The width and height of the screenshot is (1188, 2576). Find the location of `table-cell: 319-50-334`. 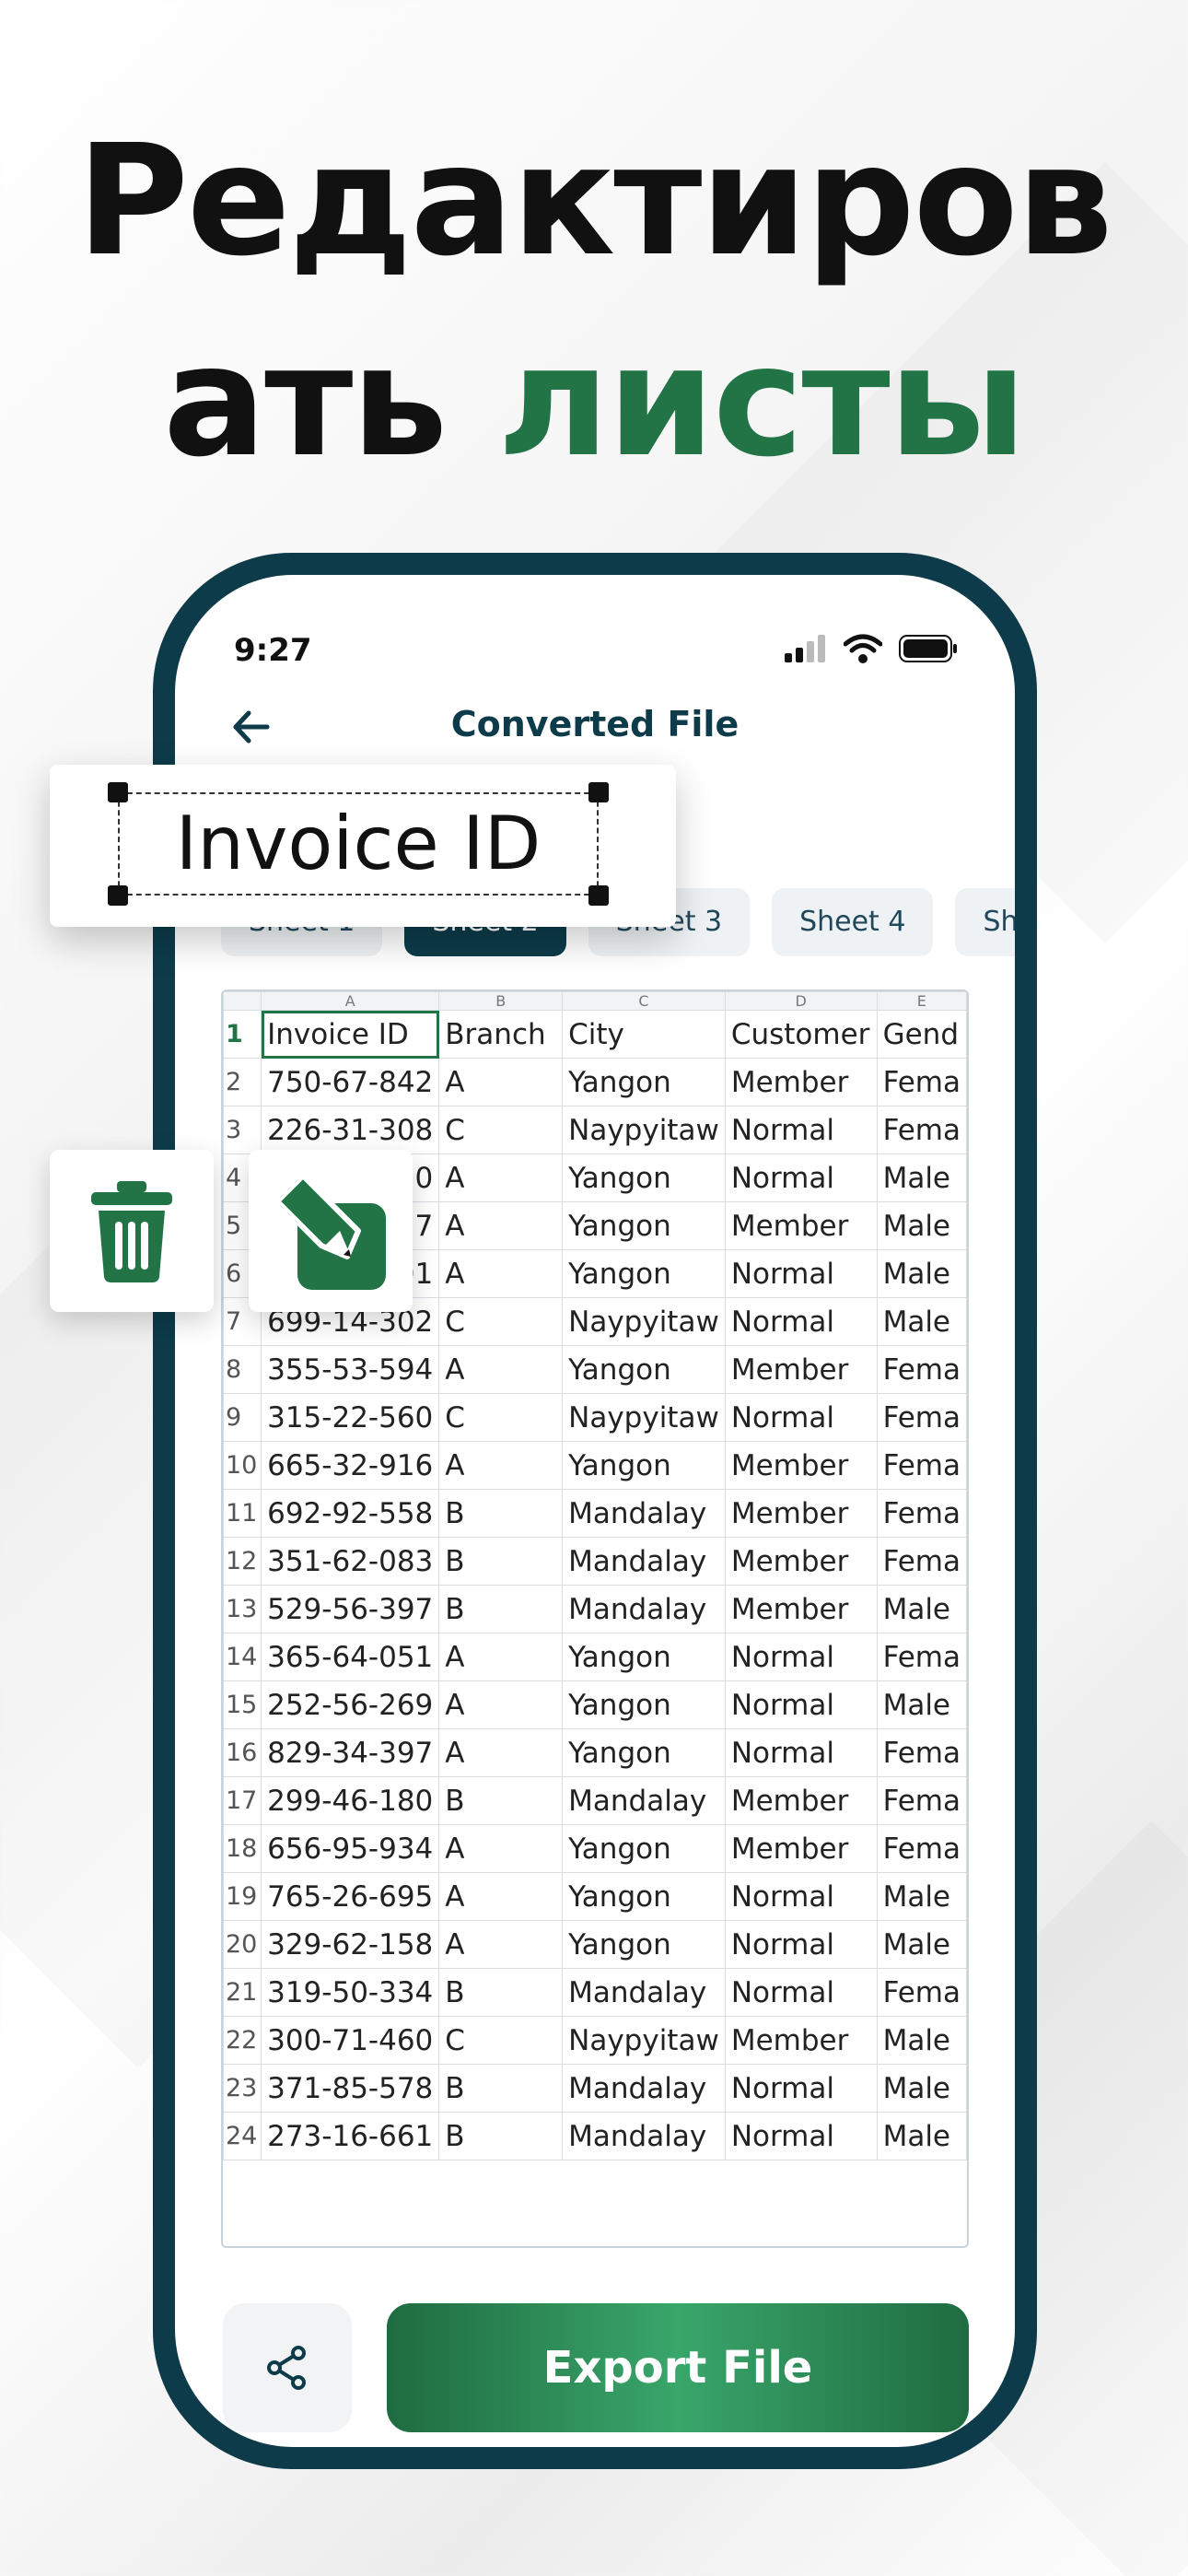

table-cell: 319-50-334 is located at coordinates (350, 1993).